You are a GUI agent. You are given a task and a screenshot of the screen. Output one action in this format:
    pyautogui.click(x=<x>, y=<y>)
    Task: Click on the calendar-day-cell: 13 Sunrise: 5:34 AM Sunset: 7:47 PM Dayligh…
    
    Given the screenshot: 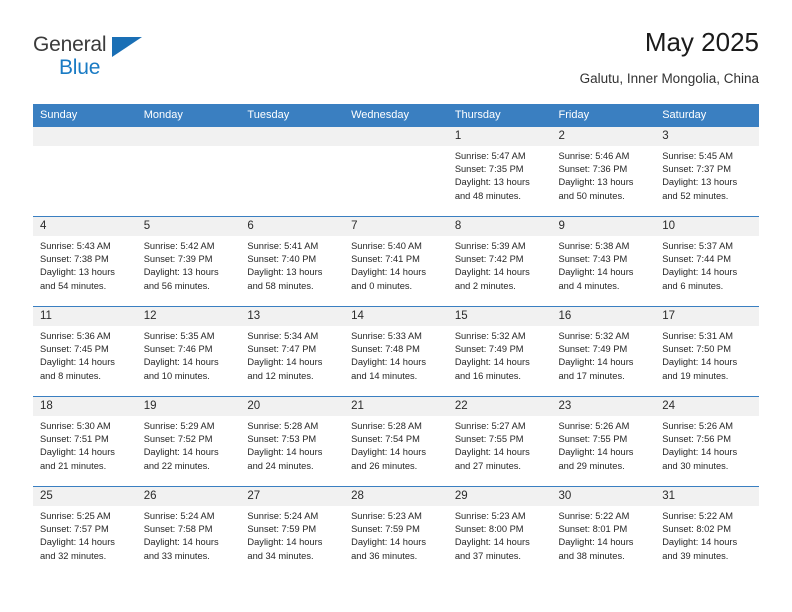 What is the action you would take?
    pyautogui.click(x=292, y=351)
    